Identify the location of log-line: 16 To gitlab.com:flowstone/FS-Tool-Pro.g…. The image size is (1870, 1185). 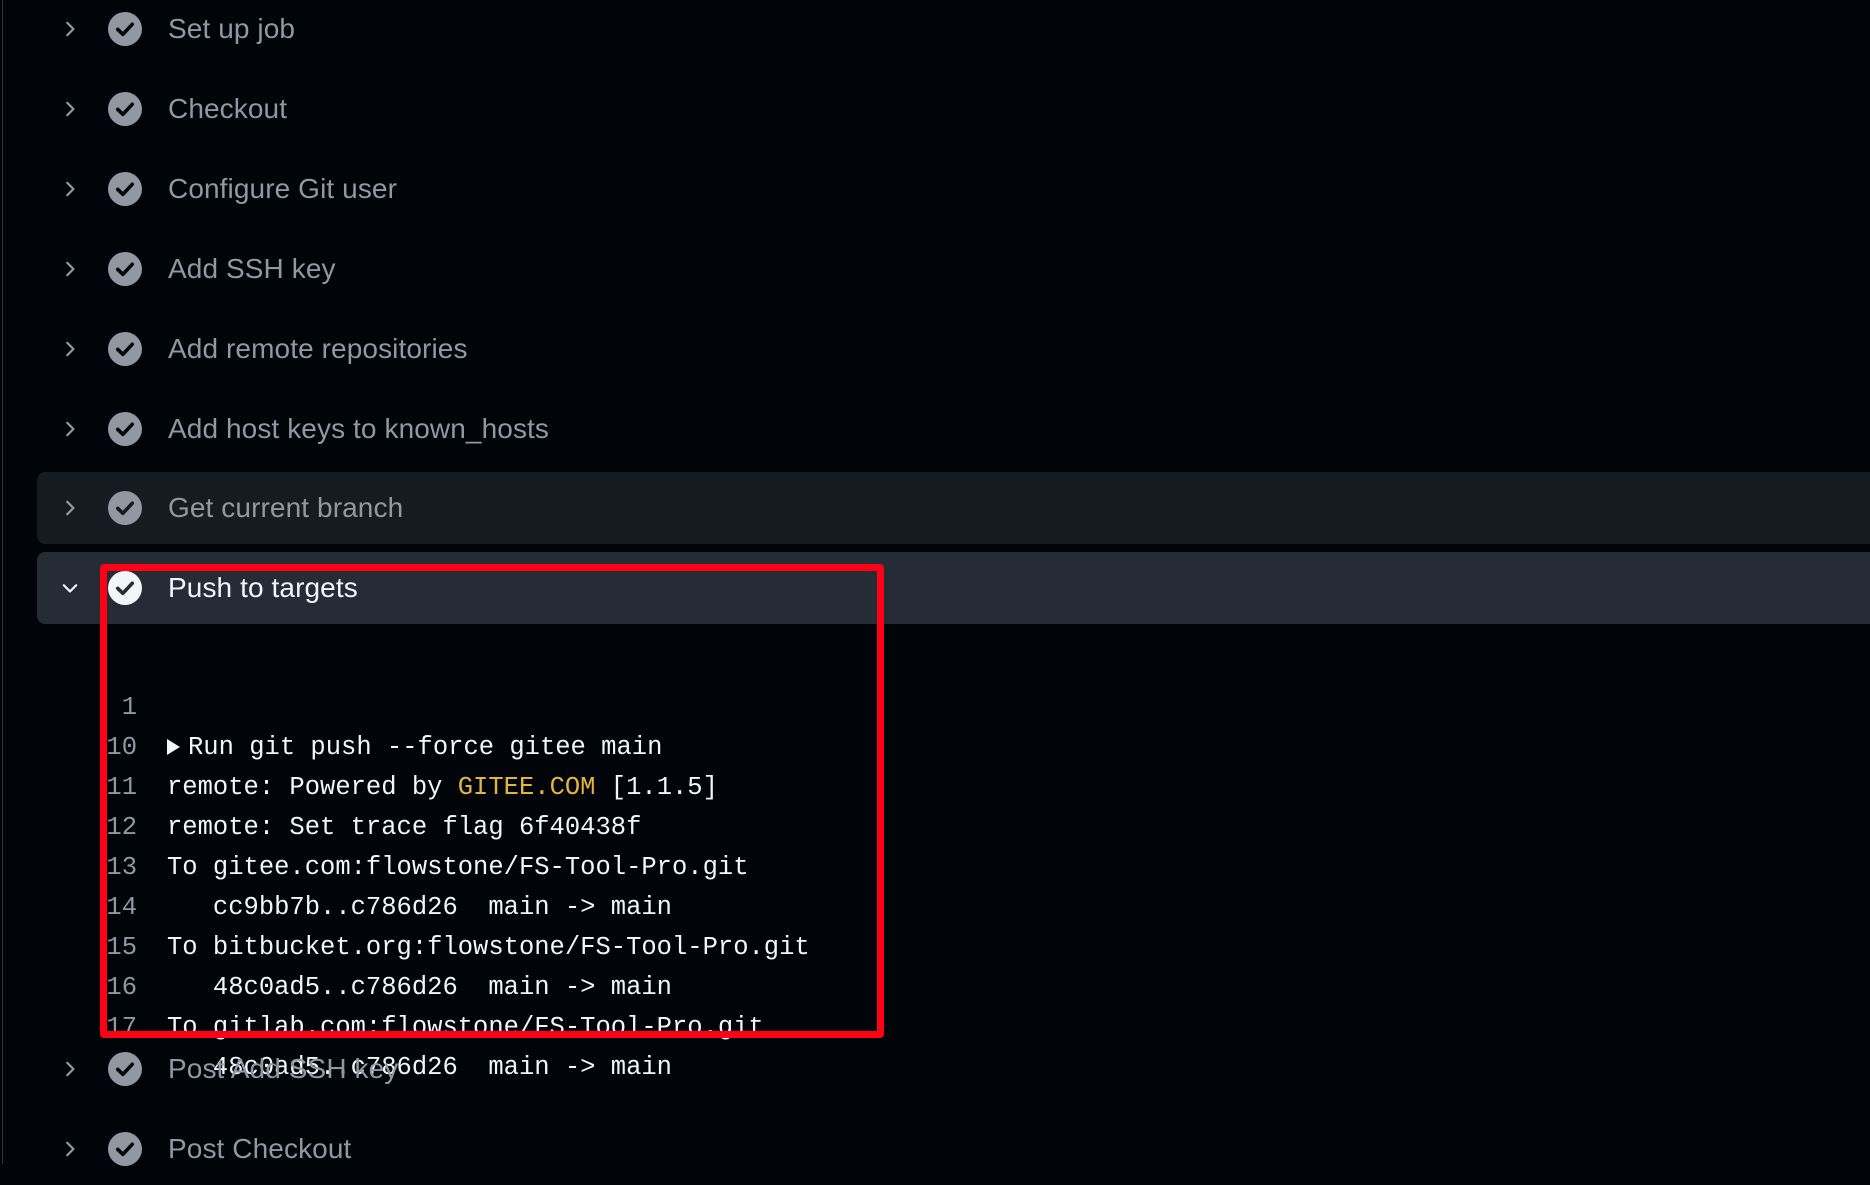
(603, 985).